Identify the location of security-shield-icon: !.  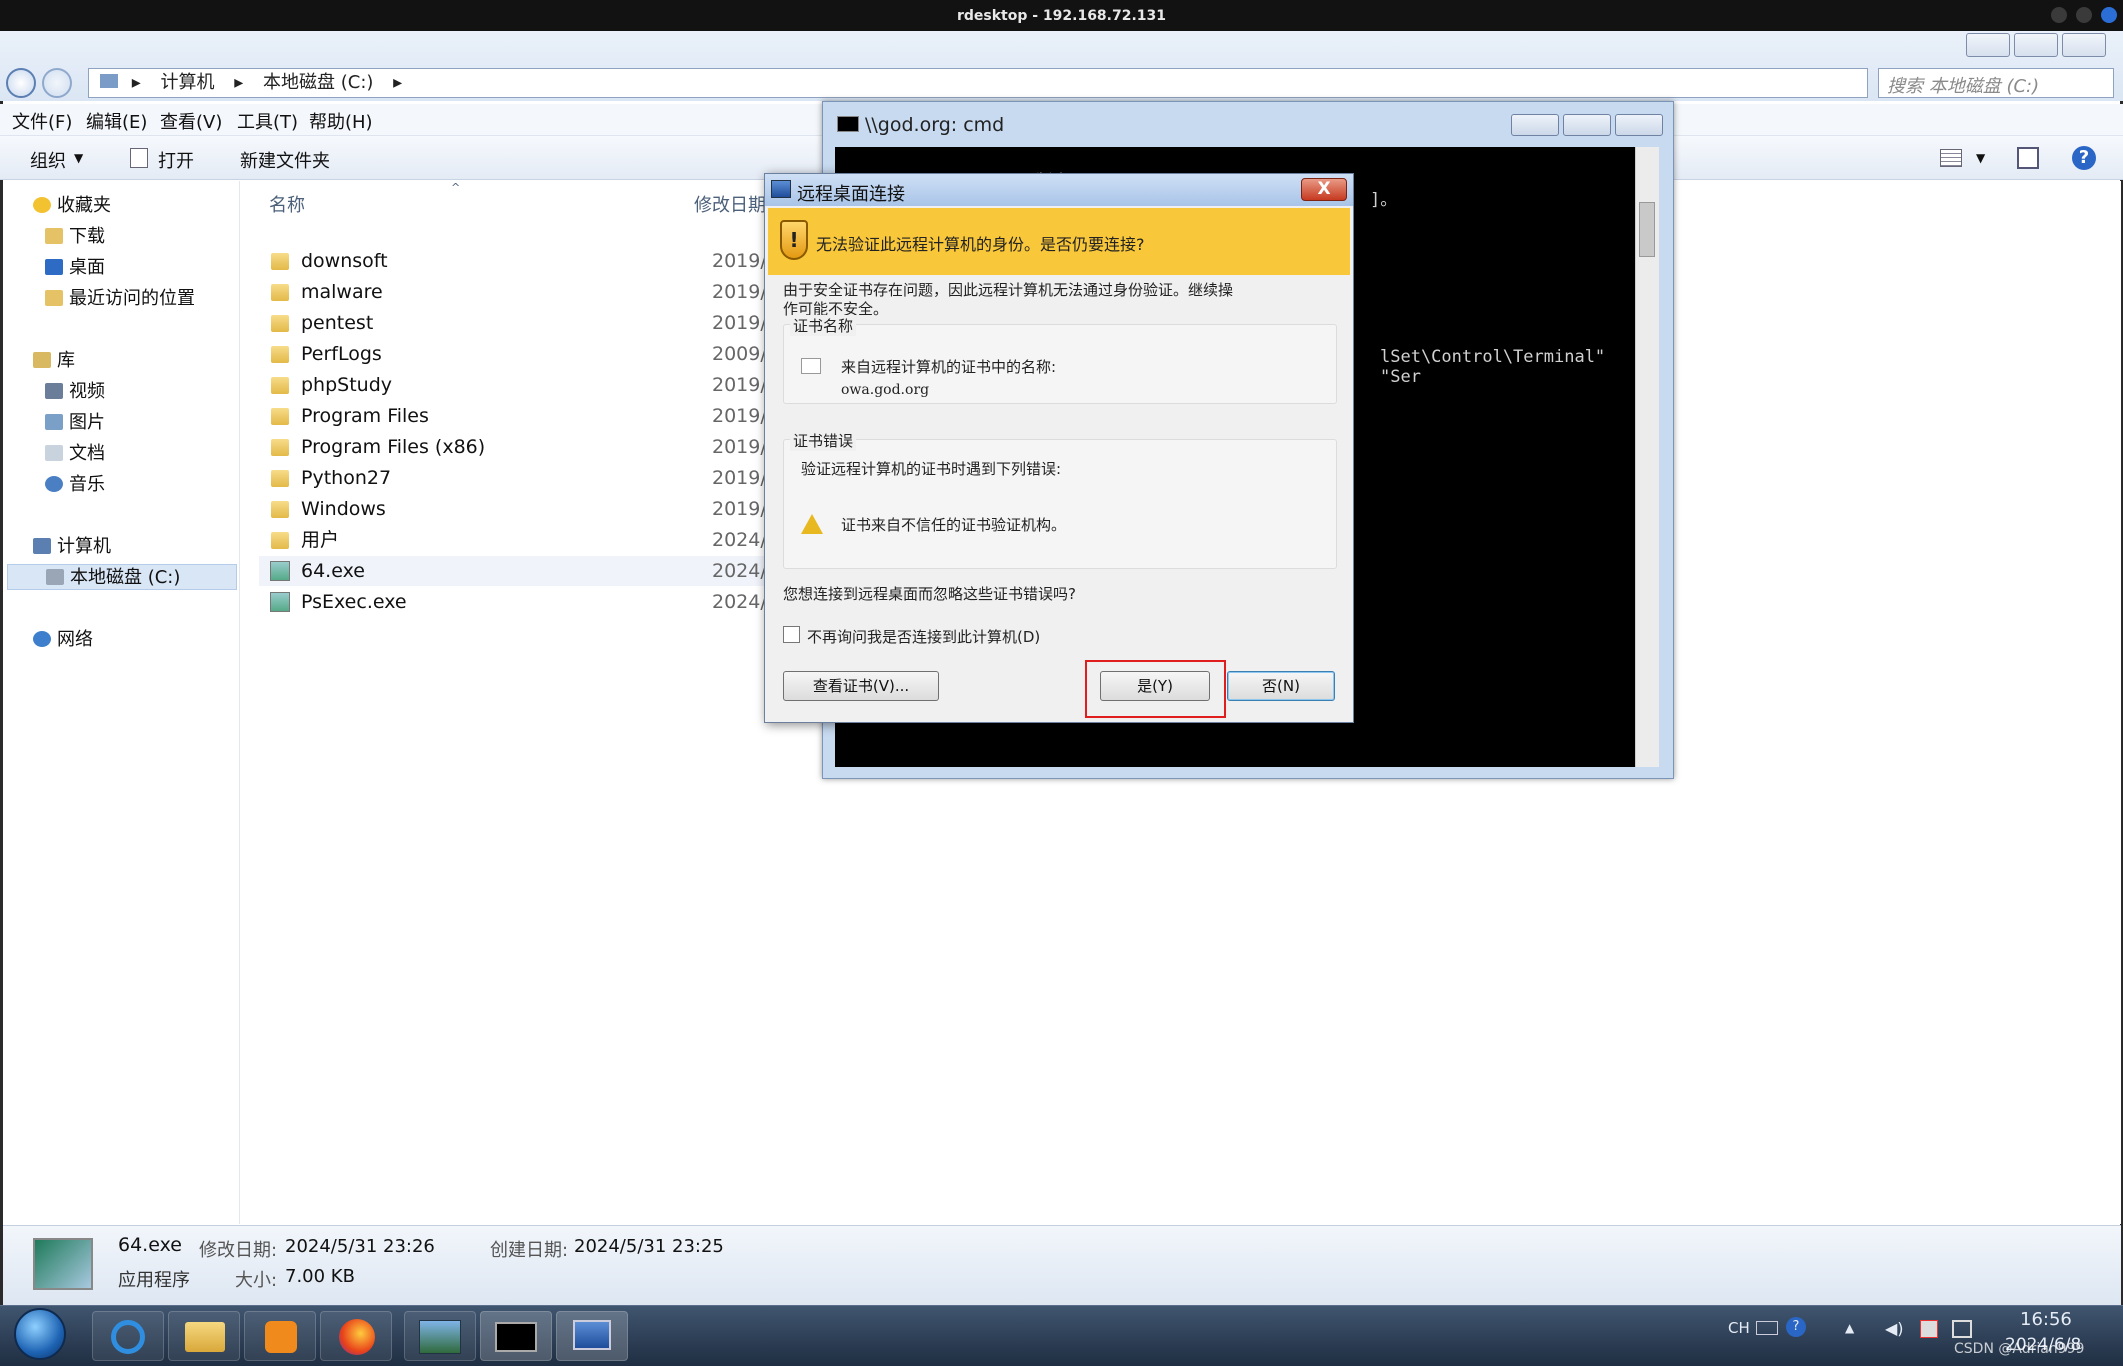
(794, 240).